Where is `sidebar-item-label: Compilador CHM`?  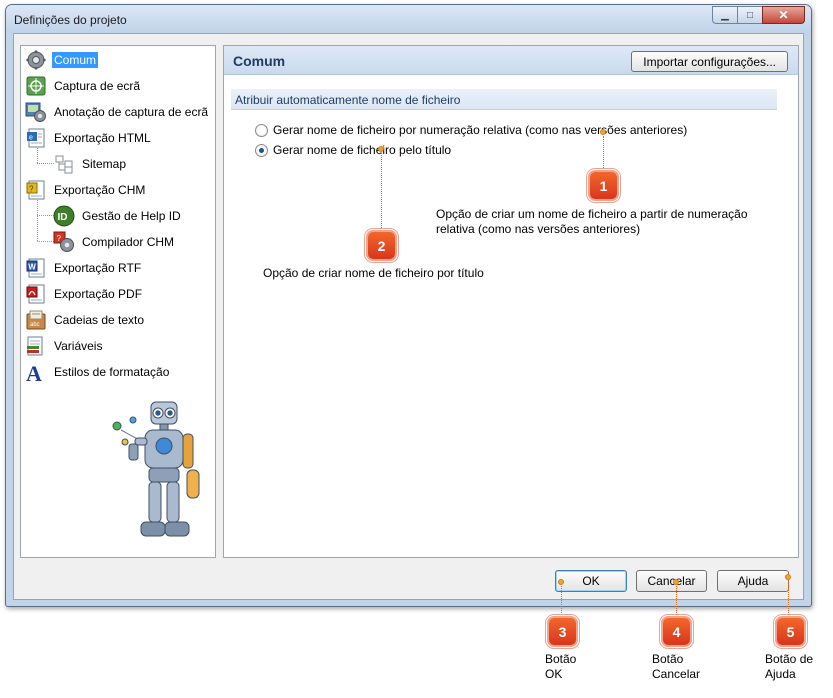 sidebar-item-label: Compilador CHM is located at coordinates (128, 242).